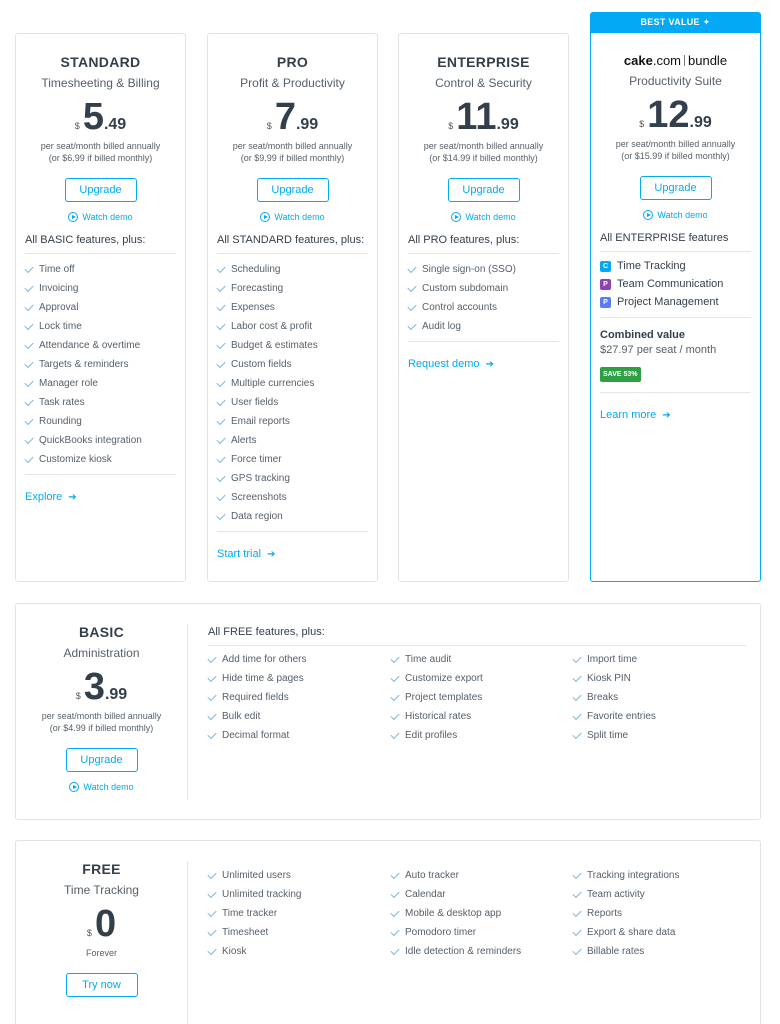 This screenshot has width=780, height=1024. Describe the element at coordinates (455, 894) in the screenshot. I see `list-item: Calendar` at that location.